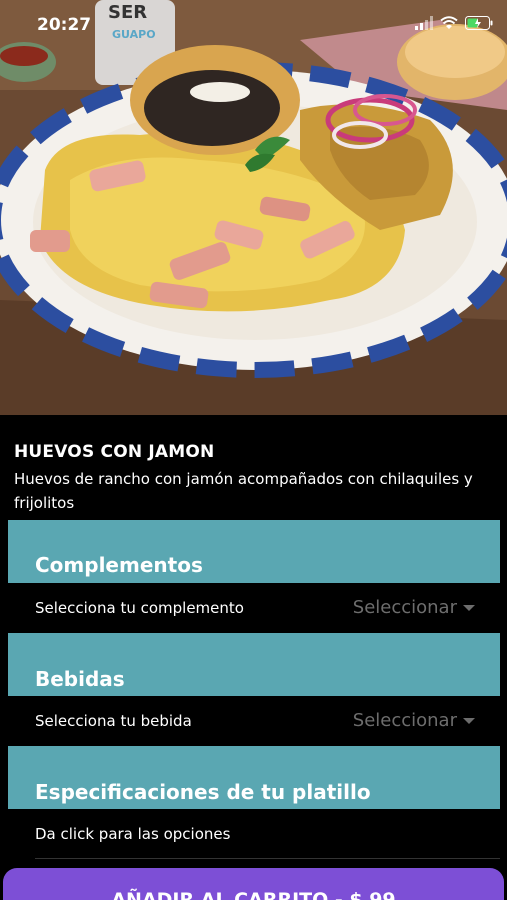 This screenshot has height=900, width=507. What do you see at coordinates (80, 679) in the screenshot?
I see `bebidas-title: Bebidas` at bounding box center [80, 679].